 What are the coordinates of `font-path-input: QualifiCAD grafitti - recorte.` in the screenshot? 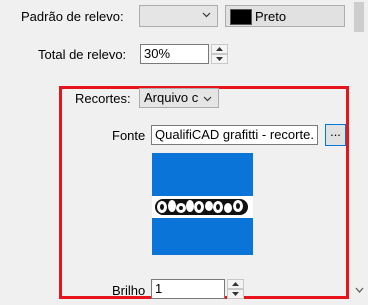 It's located at (234, 135).